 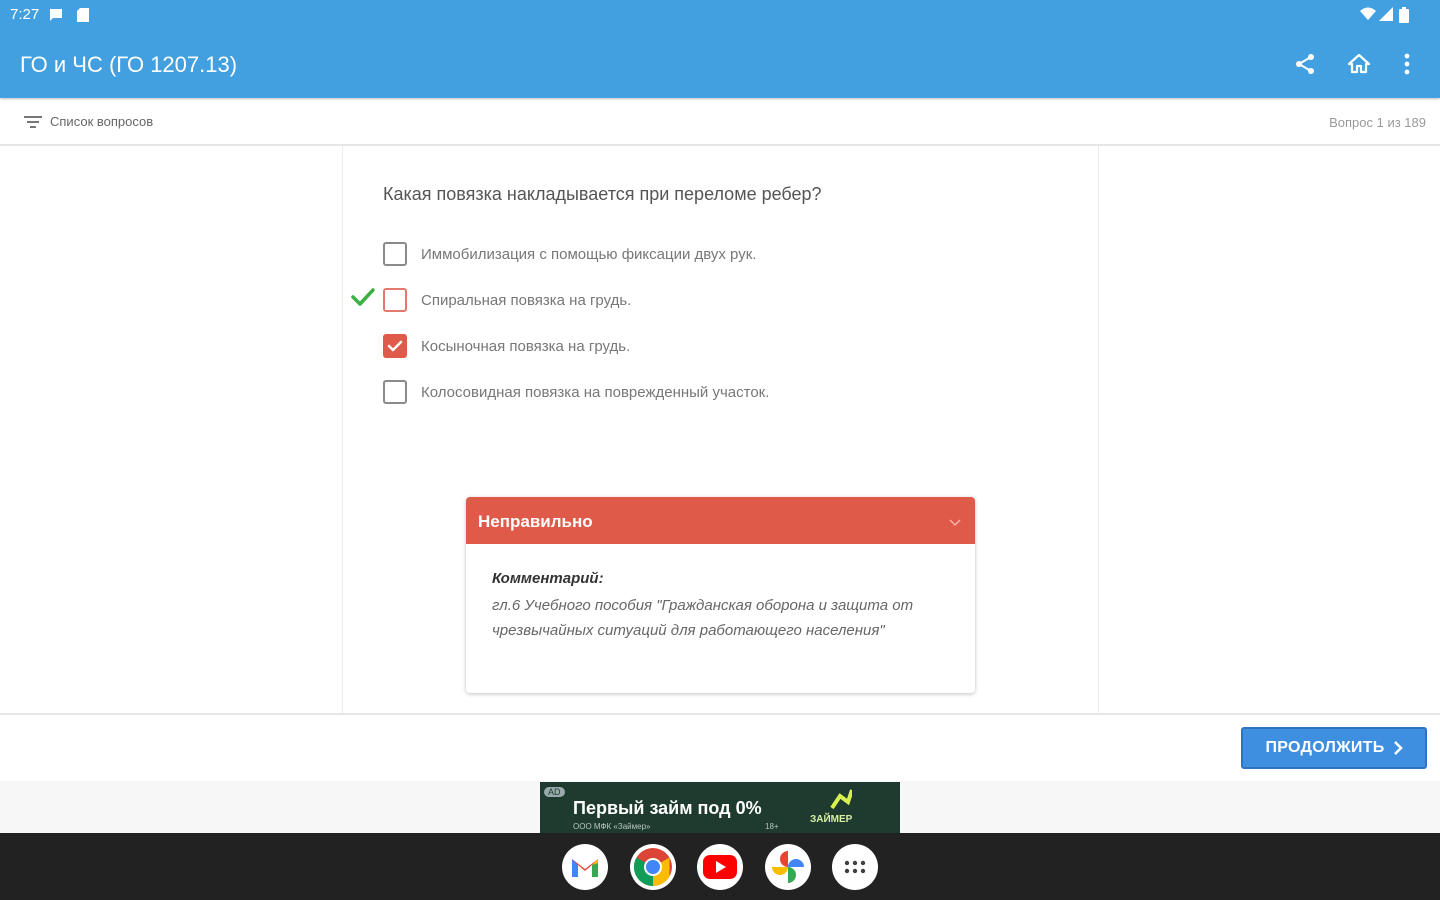 I want to click on question-list-button: Список вопросов, so click(x=88, y=121).